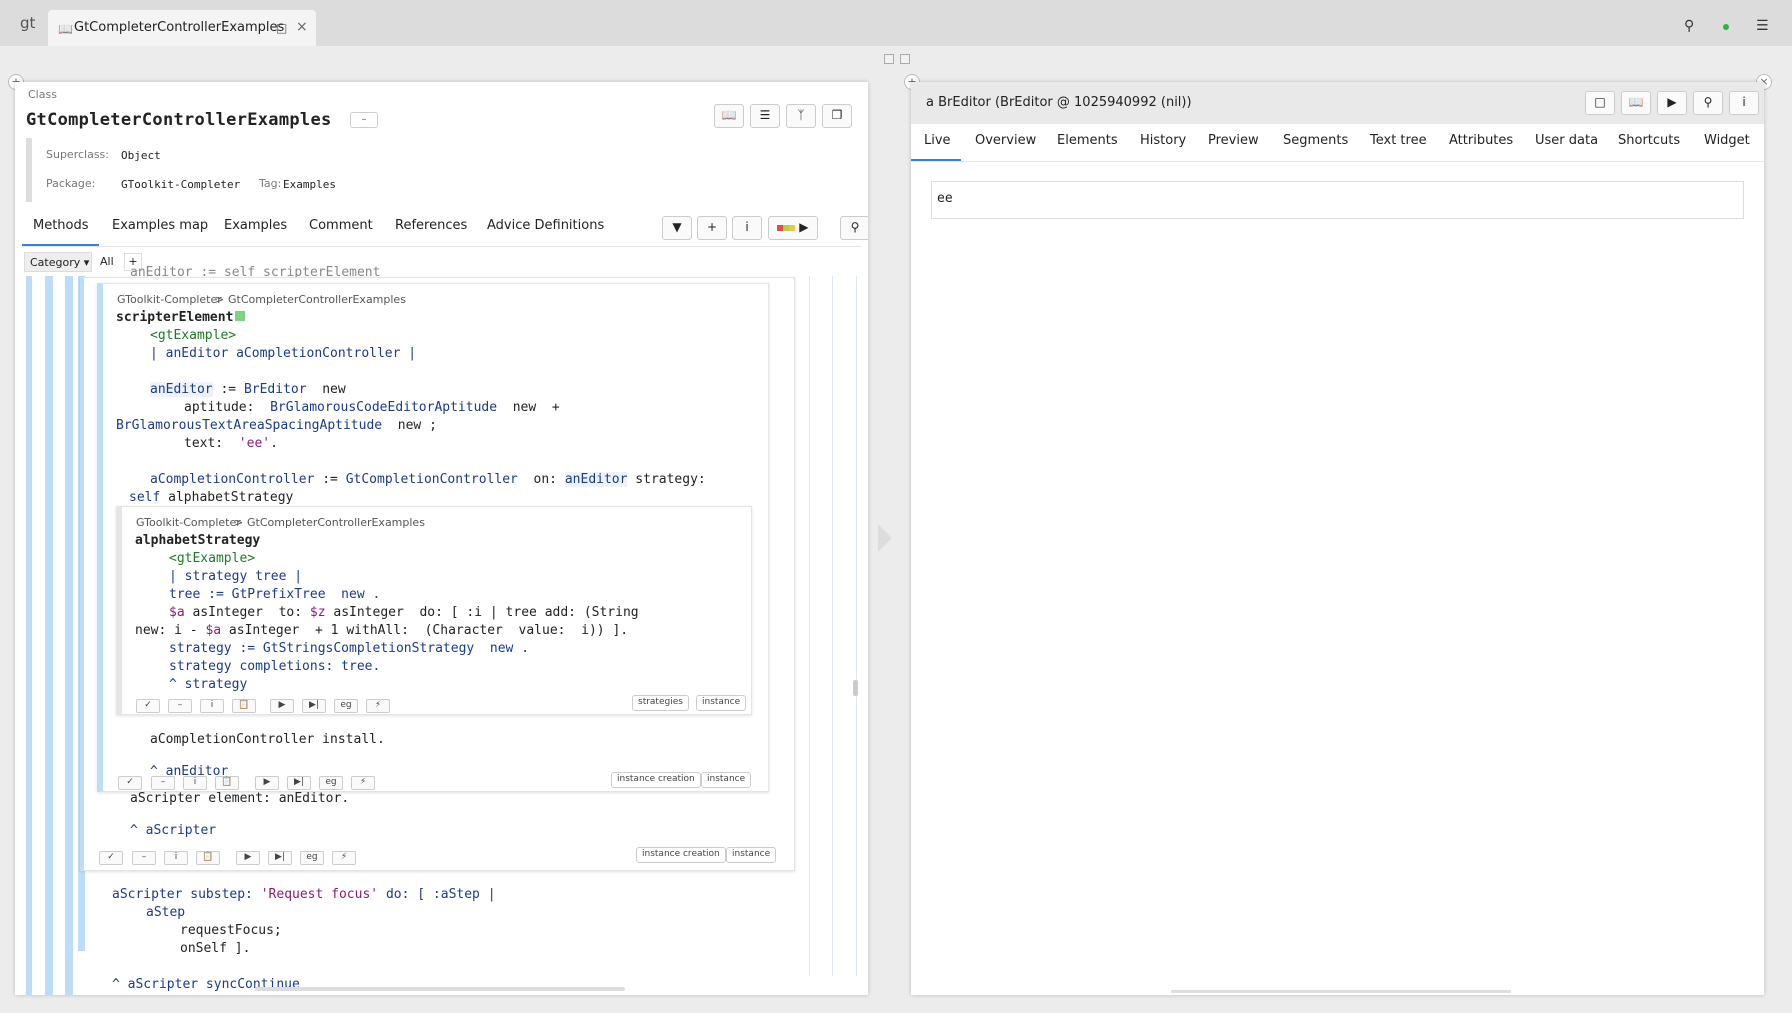 The height and width of the screenshot is (1013, 1792). Describe the element at coordinates (885, 538) in the screenshot. I see `pane-splitter-arrow` at that location.